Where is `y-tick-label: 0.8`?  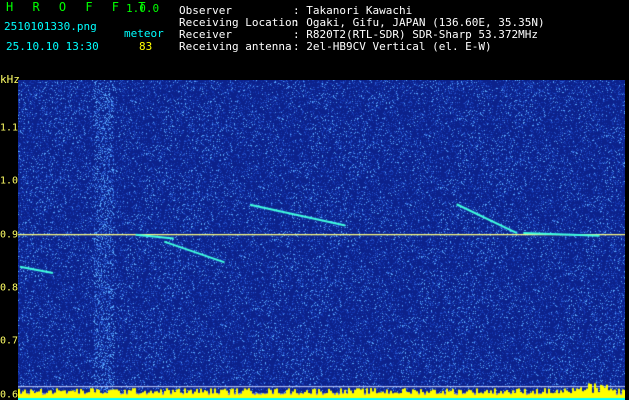 y-tick-label: 0.8 is located at coordinates (9, 288).